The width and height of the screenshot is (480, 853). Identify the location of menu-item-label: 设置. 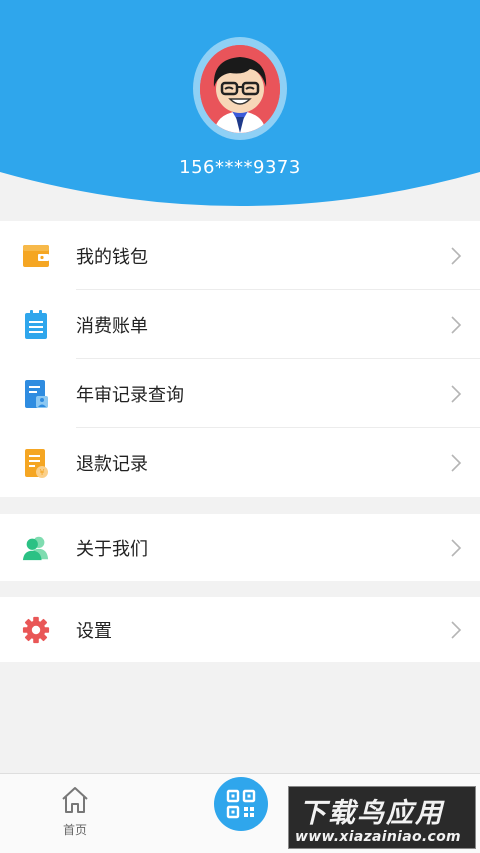
(94, 631).